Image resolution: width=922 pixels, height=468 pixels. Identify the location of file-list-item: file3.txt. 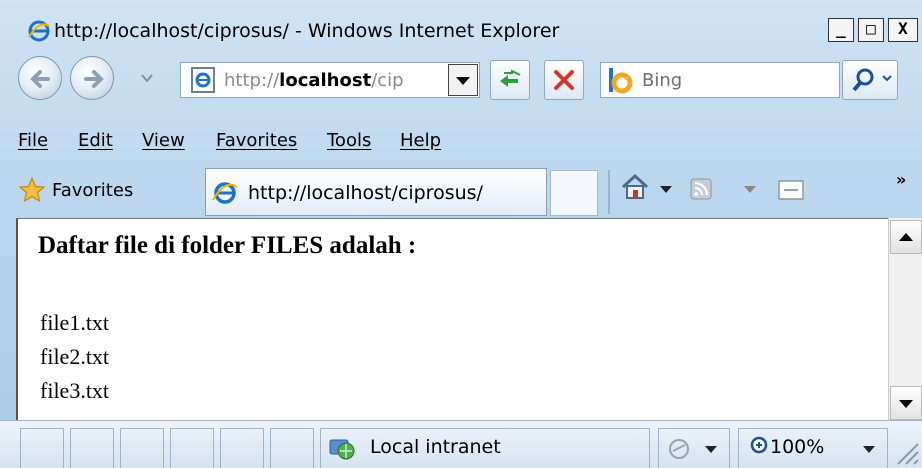
(75, 390).